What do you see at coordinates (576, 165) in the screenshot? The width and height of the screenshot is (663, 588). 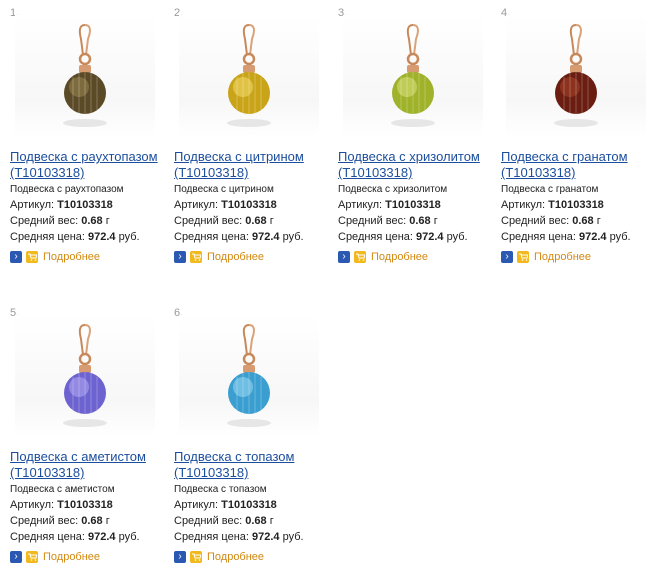 I see `product-title-link: Подвеска с гранатом (T10103318)` at bounding box center [576, 165].